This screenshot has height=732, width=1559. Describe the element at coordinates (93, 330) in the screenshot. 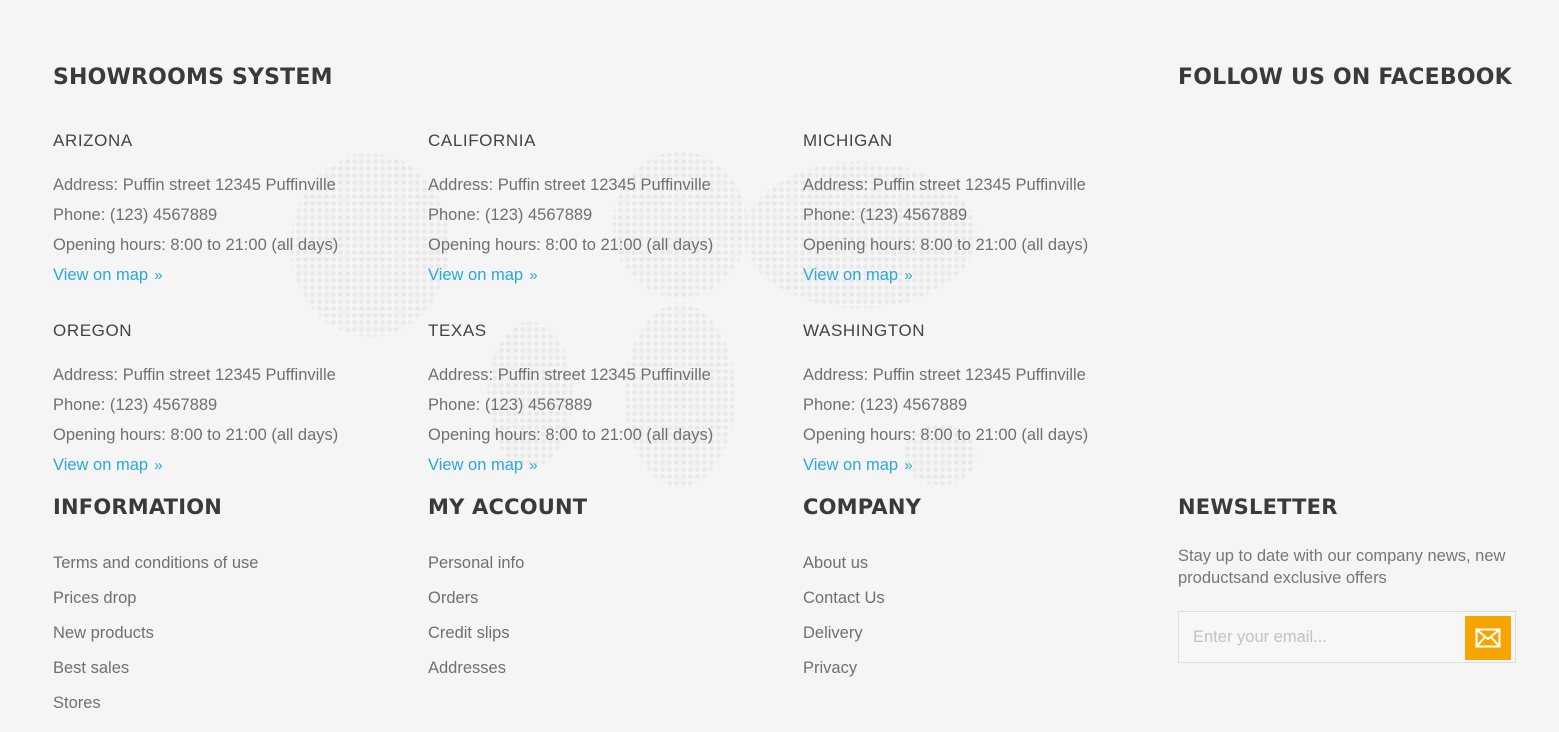

I see `showroom-state: OREGON` at that location.